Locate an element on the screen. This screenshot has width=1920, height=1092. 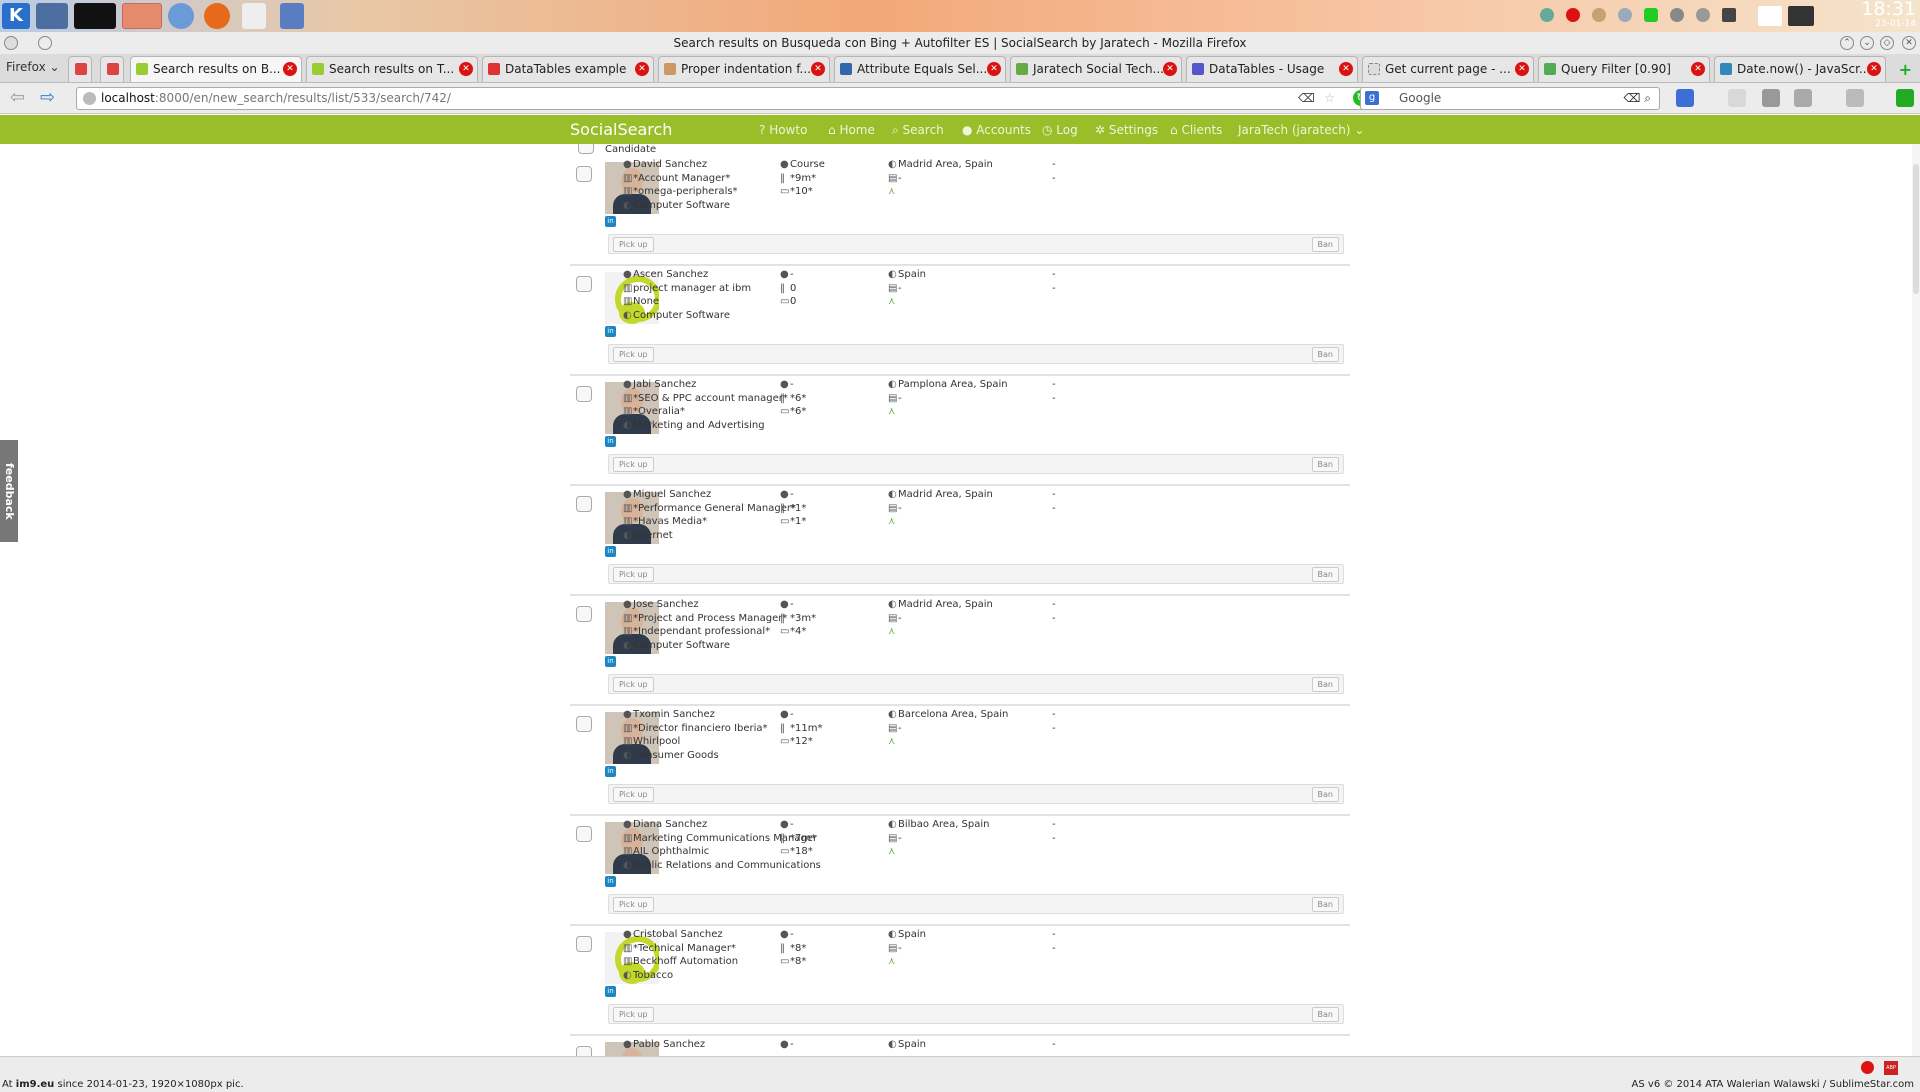
tray-scissors-icon is located at coordinates (1677, 15).